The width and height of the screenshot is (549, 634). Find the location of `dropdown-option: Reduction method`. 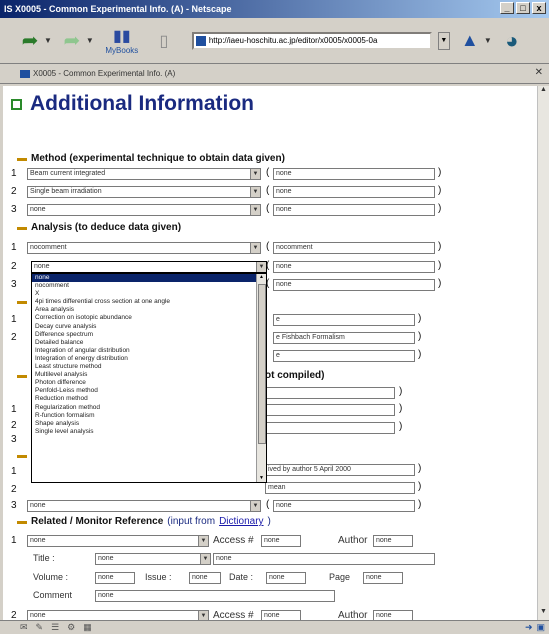

dropdown-option: Reduction method is located at coordinates (149, 399).